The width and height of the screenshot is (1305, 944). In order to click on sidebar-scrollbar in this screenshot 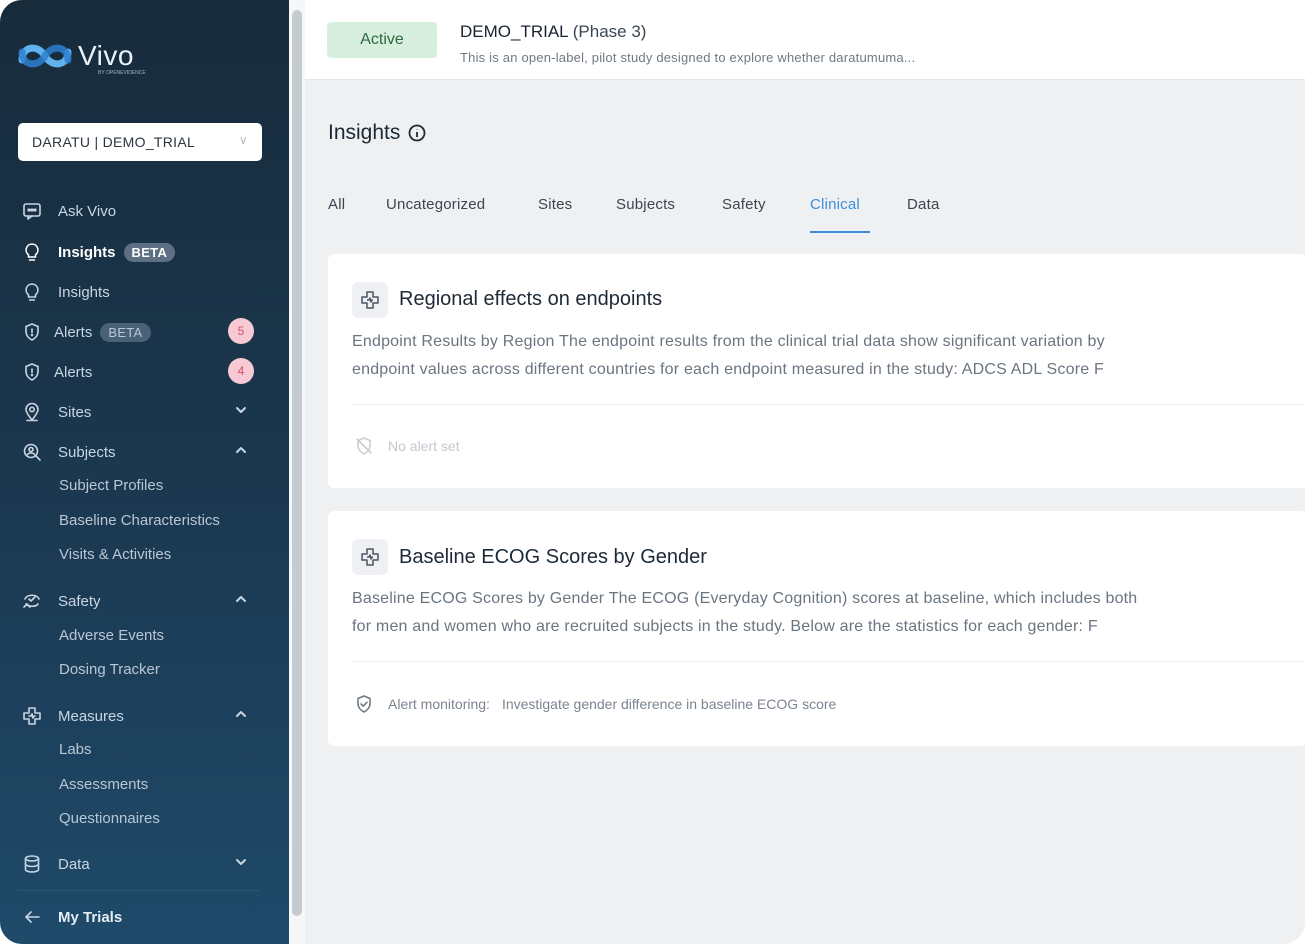, I will do `click(297, 463)`.